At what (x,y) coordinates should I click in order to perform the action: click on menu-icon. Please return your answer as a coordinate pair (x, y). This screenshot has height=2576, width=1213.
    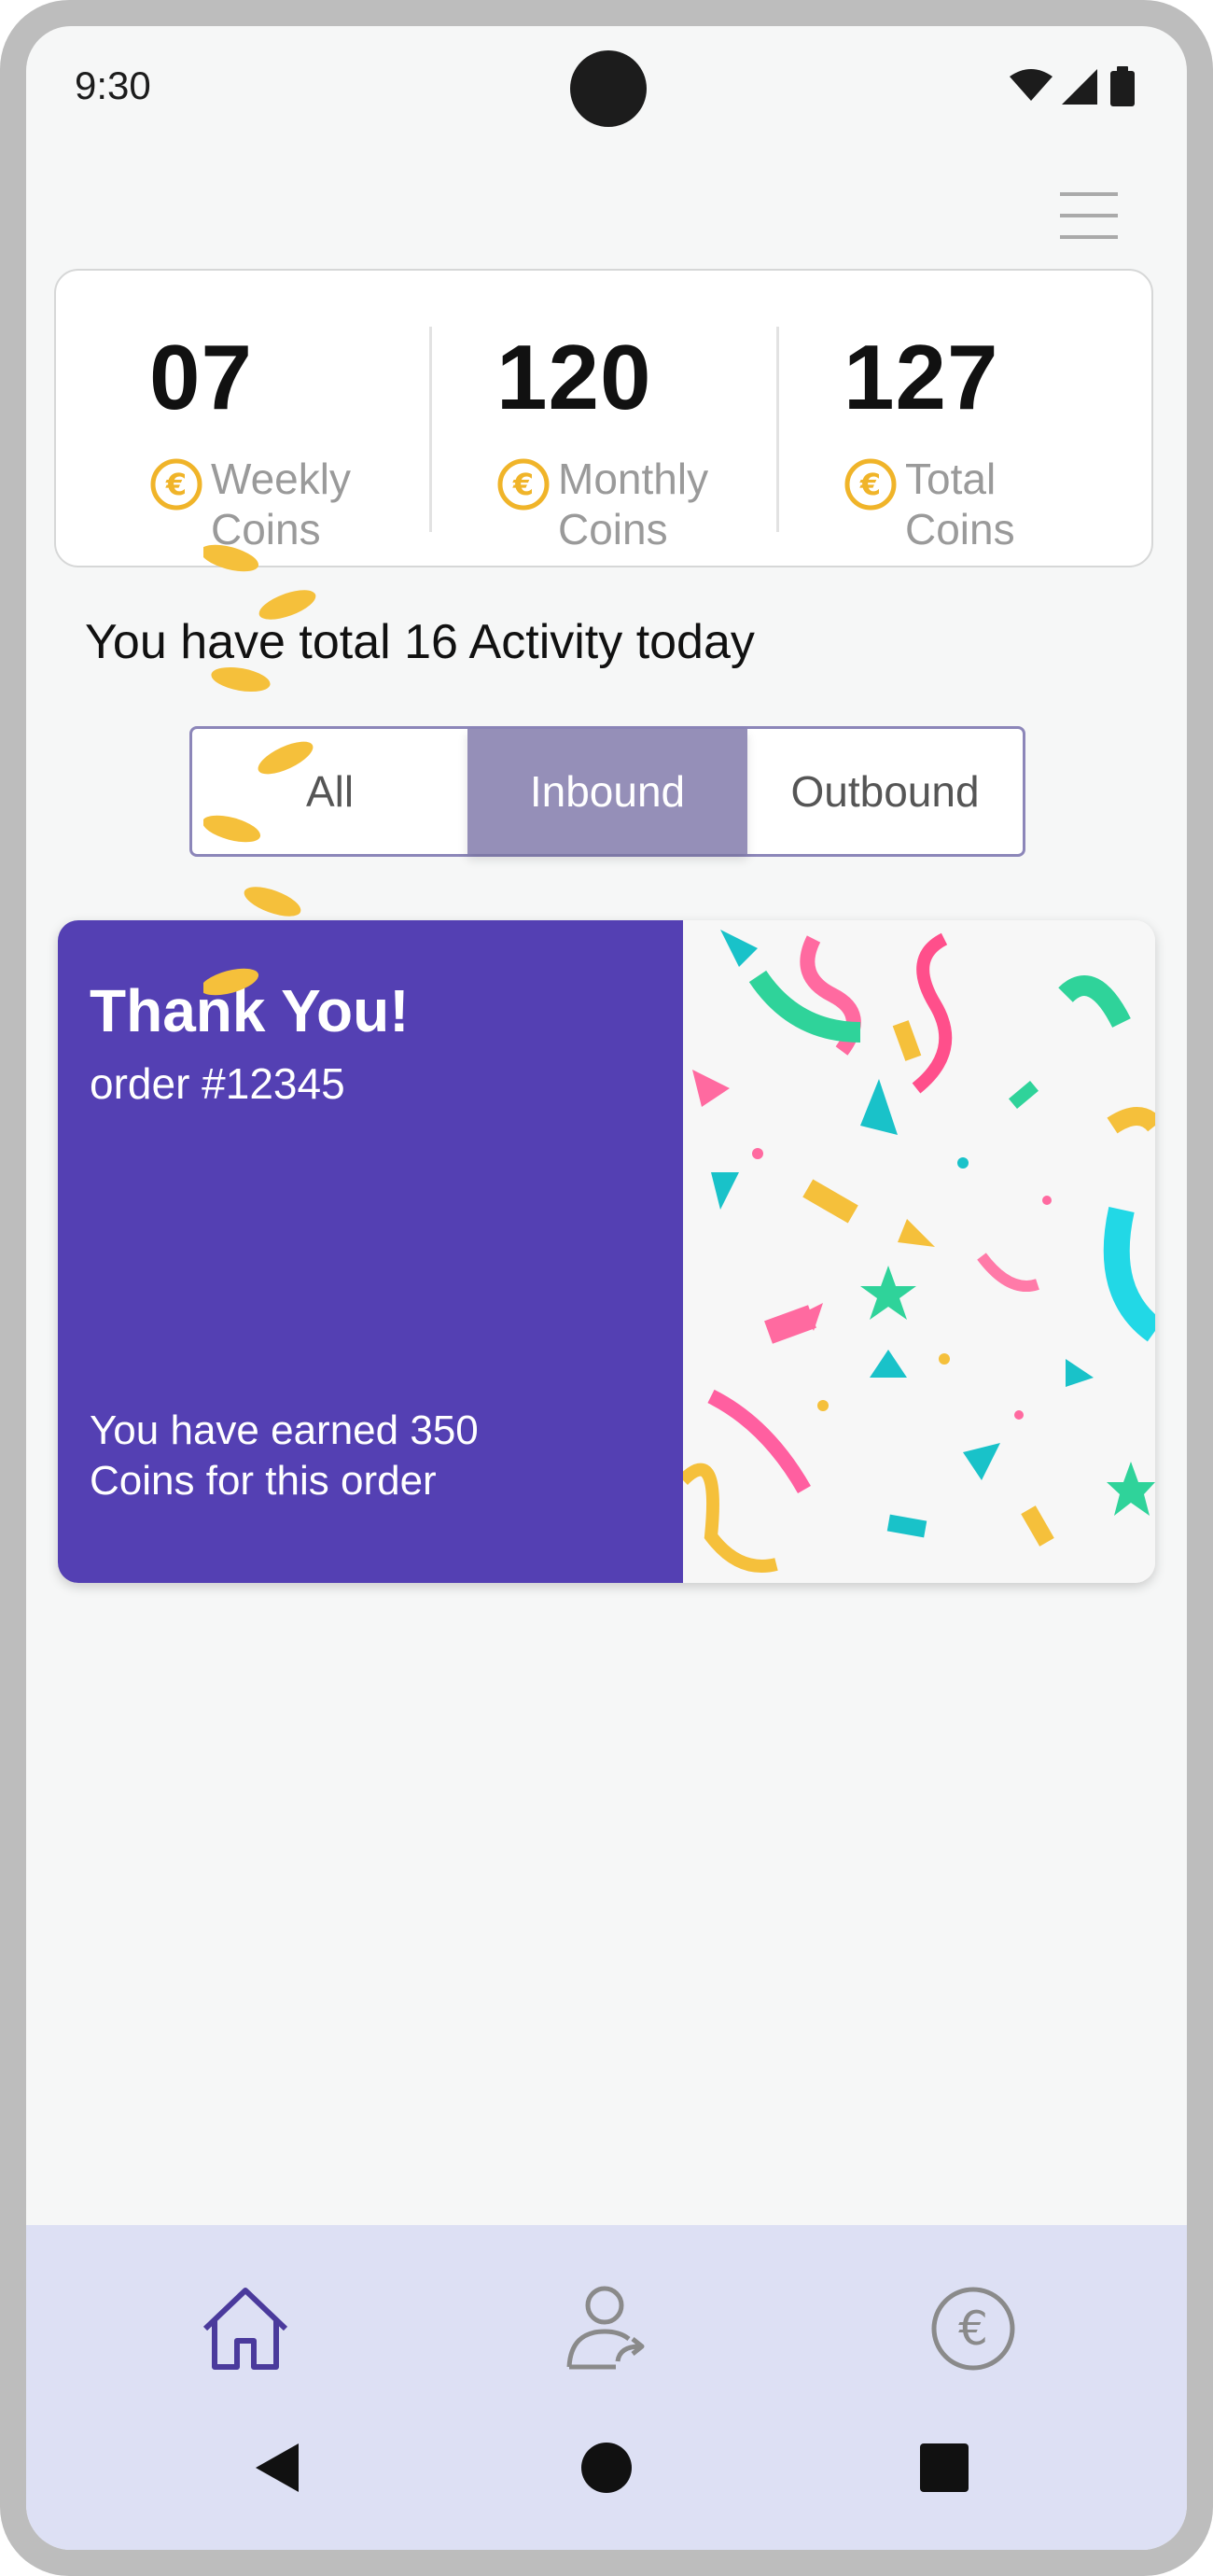
    Looking at the image, I should click on (1089, 215).